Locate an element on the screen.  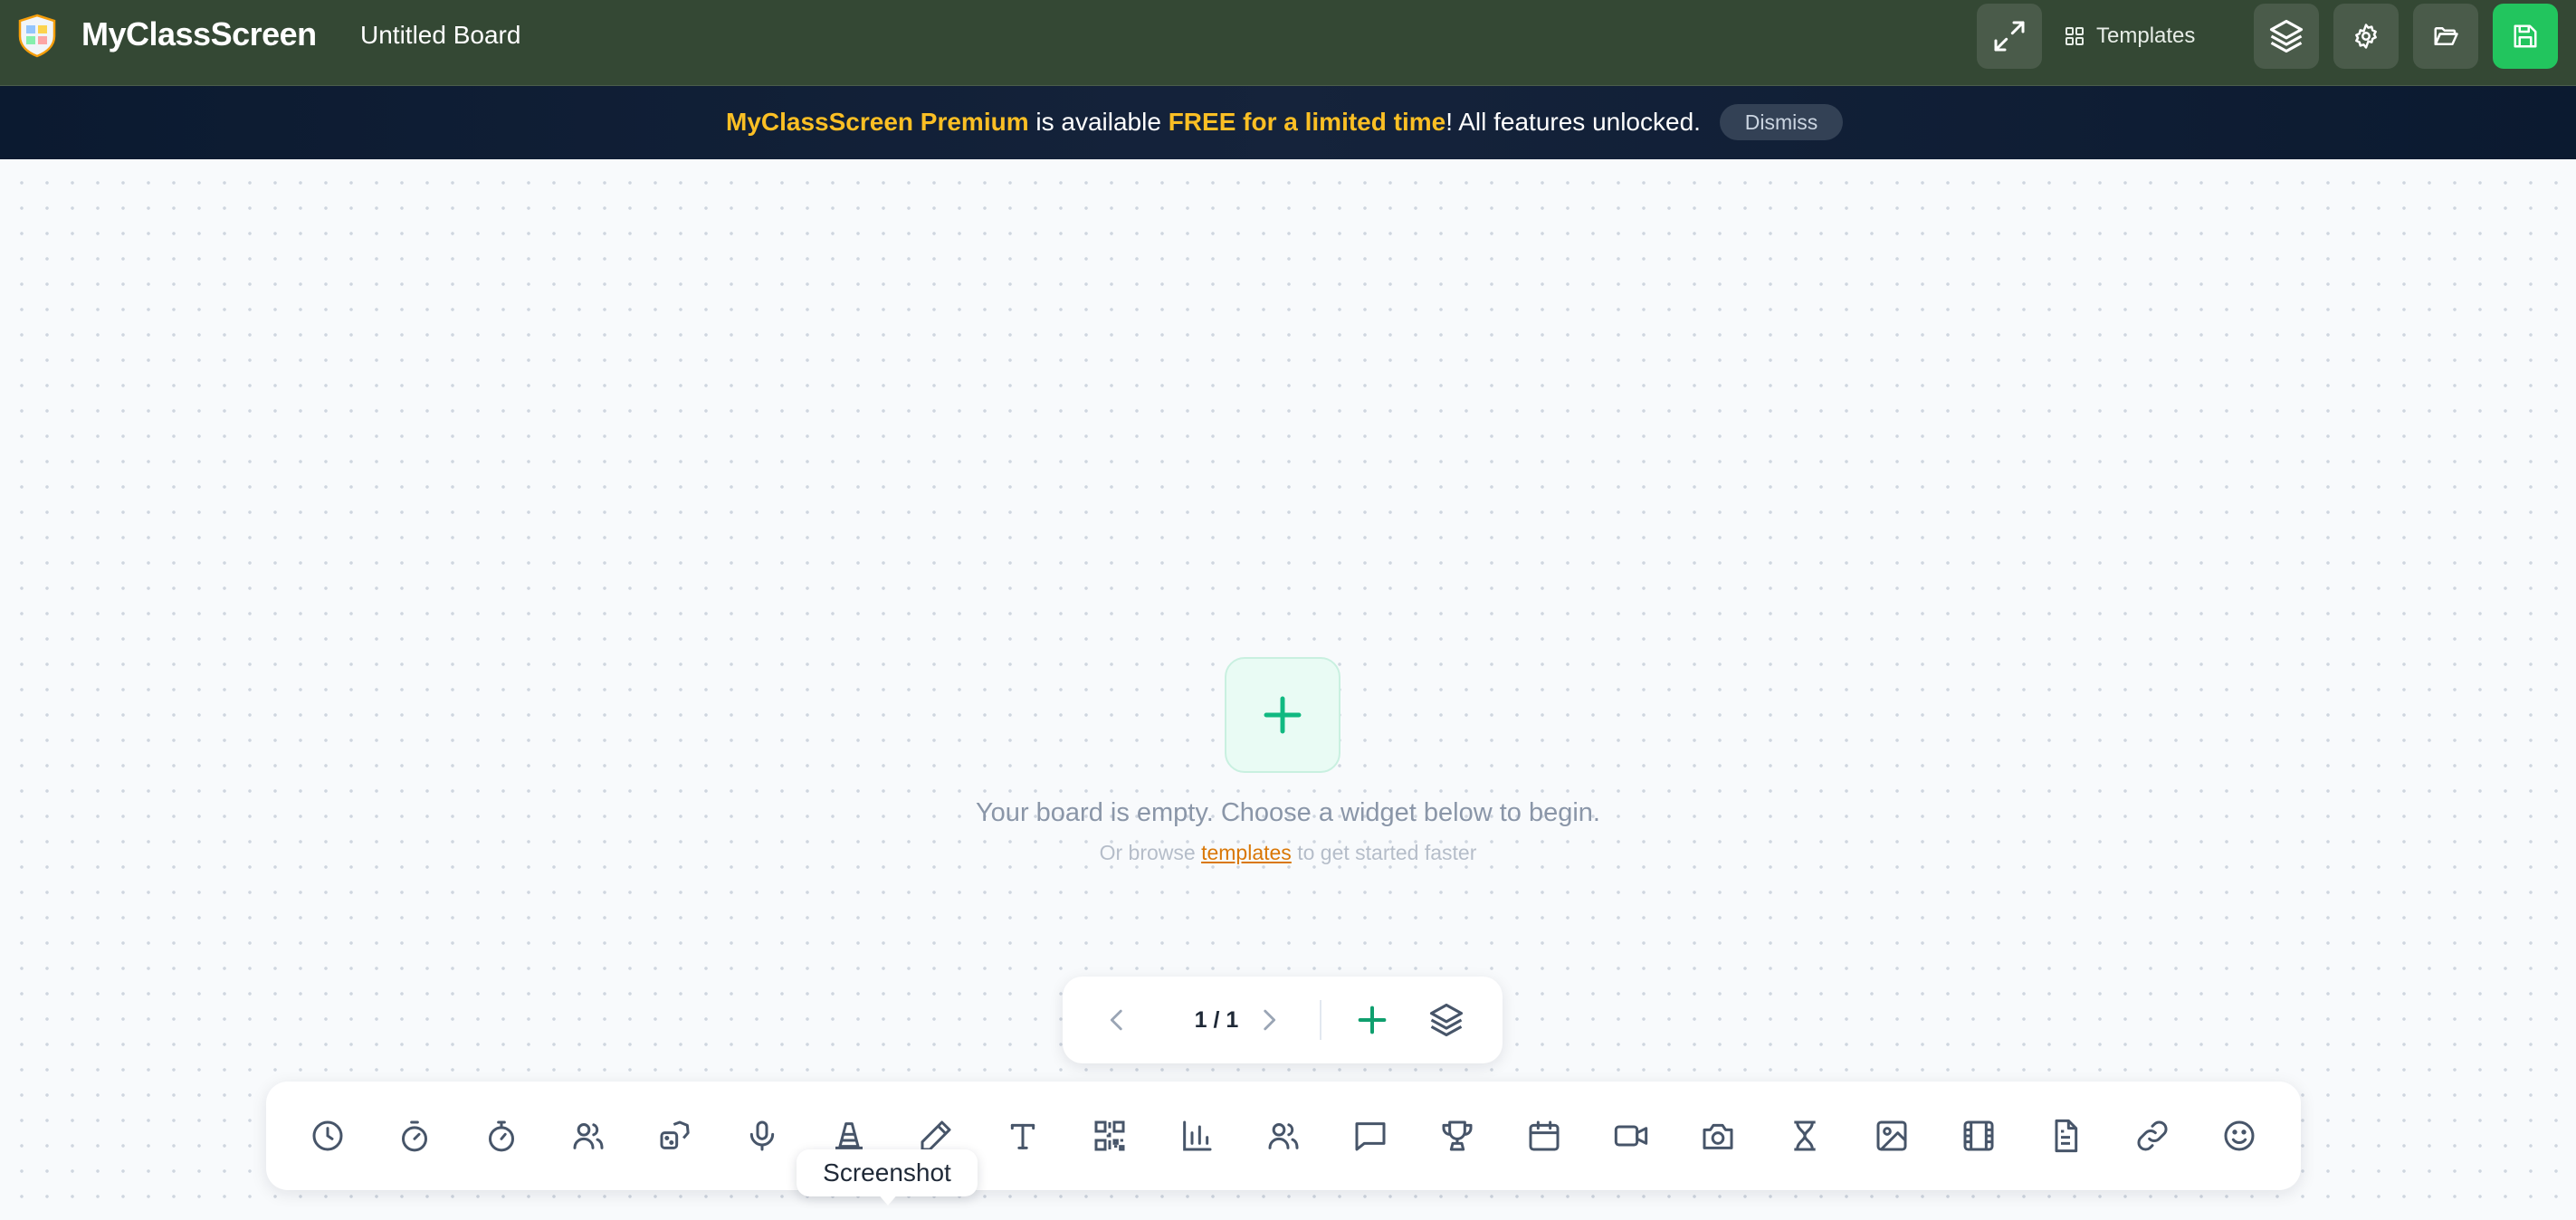
tool-video is located at coordinates (1631, 1136).